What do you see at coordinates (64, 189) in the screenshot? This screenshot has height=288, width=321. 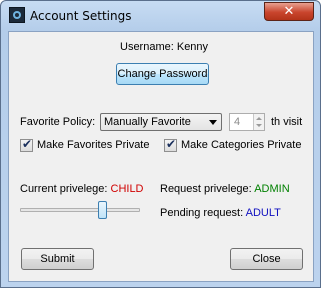 I see `current-privilege-label: Current privelege:` at bounding box center [64, 189].